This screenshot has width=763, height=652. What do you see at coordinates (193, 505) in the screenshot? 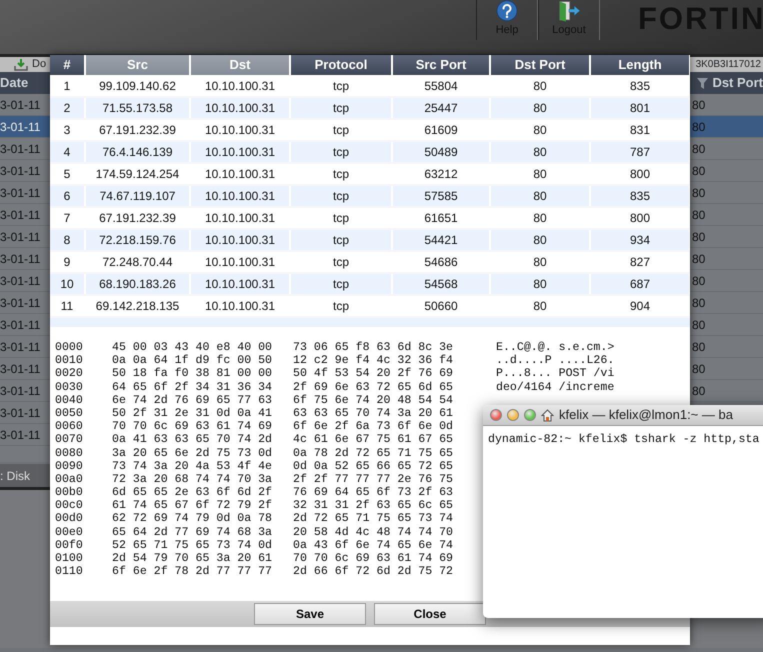
I see `hex-bytes: 61 74 65 67 6f 72 79 2f` at bounding box center [193, 505].